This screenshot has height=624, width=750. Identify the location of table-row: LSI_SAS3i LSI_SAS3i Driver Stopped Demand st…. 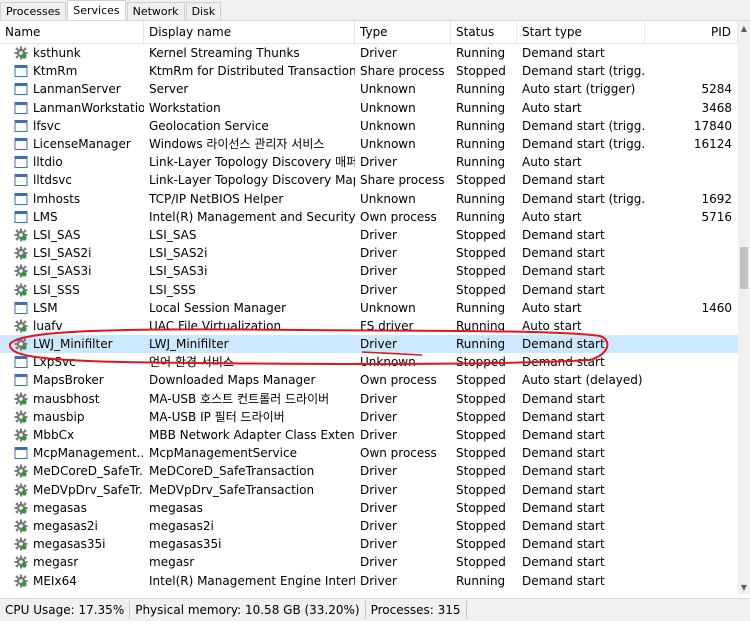
(369, 271).